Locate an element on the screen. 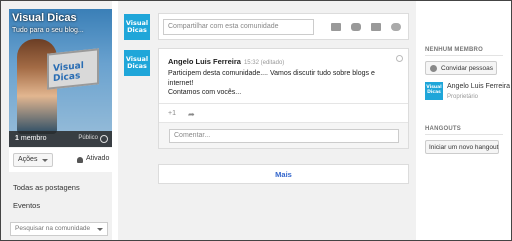  nav-item-events: Eventos is located at coordinates (26, 205).